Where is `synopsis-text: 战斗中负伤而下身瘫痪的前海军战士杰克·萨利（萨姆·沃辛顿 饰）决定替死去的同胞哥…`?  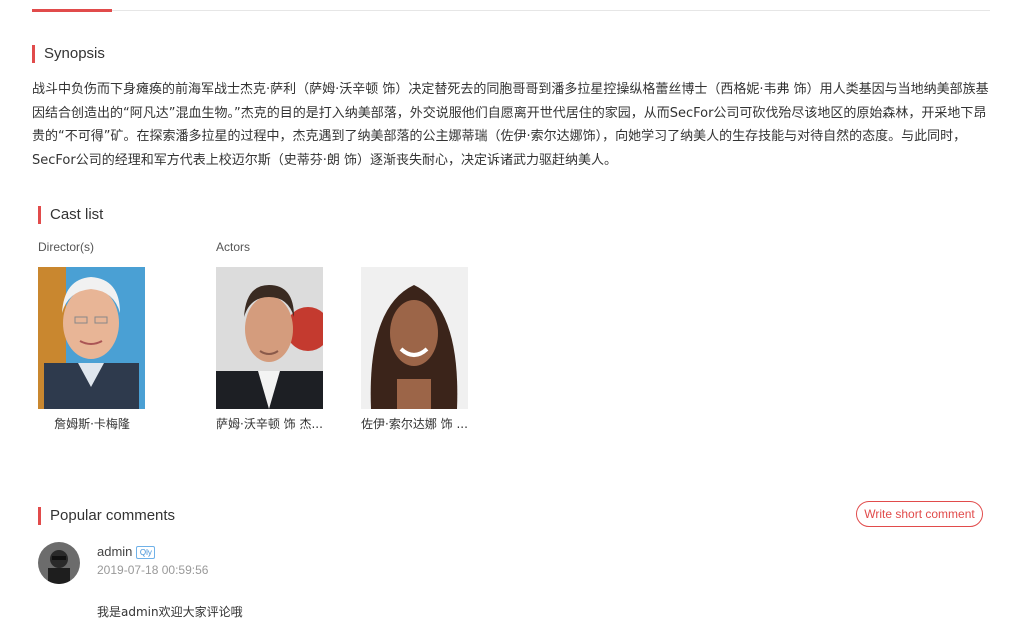
synopsis-text: 战斗中负伤而下身瘫痪的前海军战士杰克·萨利（萨姆·沃辛顿 饰）决定替死去的同胞哥… is located at coordinates (510, 125).